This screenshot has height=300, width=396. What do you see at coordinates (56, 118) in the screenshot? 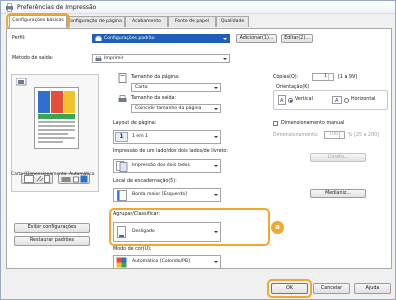
I see `page-preview` at bounding box center [56, 118].